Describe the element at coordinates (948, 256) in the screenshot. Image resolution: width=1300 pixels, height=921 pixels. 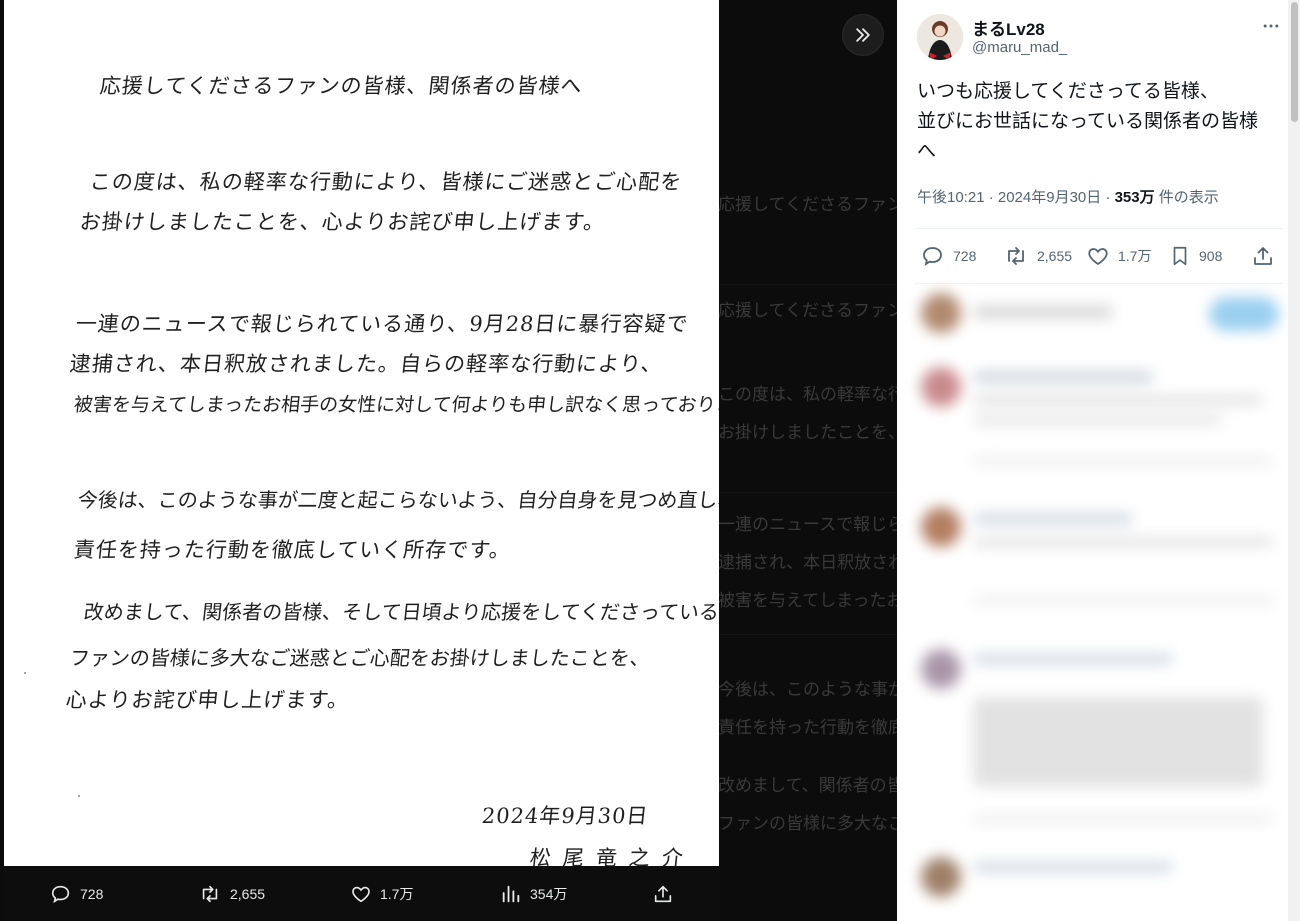
I see `reply-button: 728` at that location.